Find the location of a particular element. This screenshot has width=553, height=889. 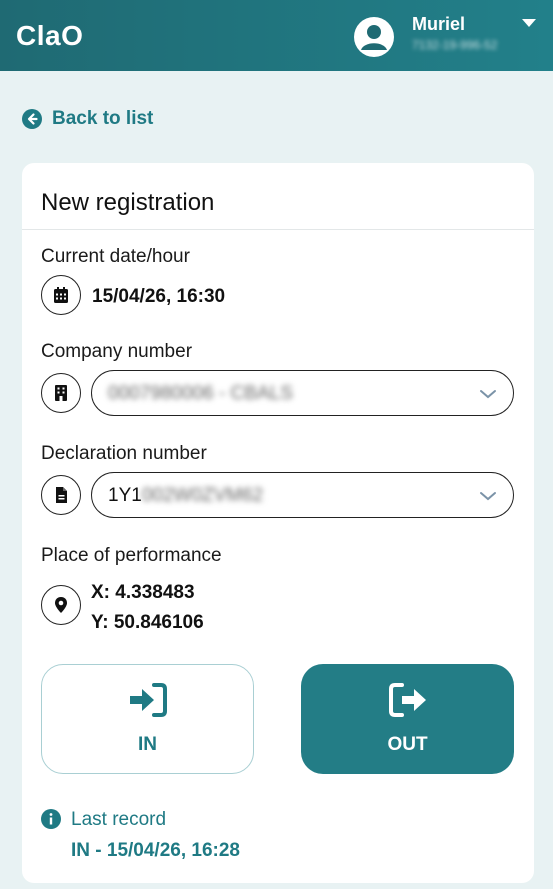

user-circle-icon is located at coordinates (374, 37).